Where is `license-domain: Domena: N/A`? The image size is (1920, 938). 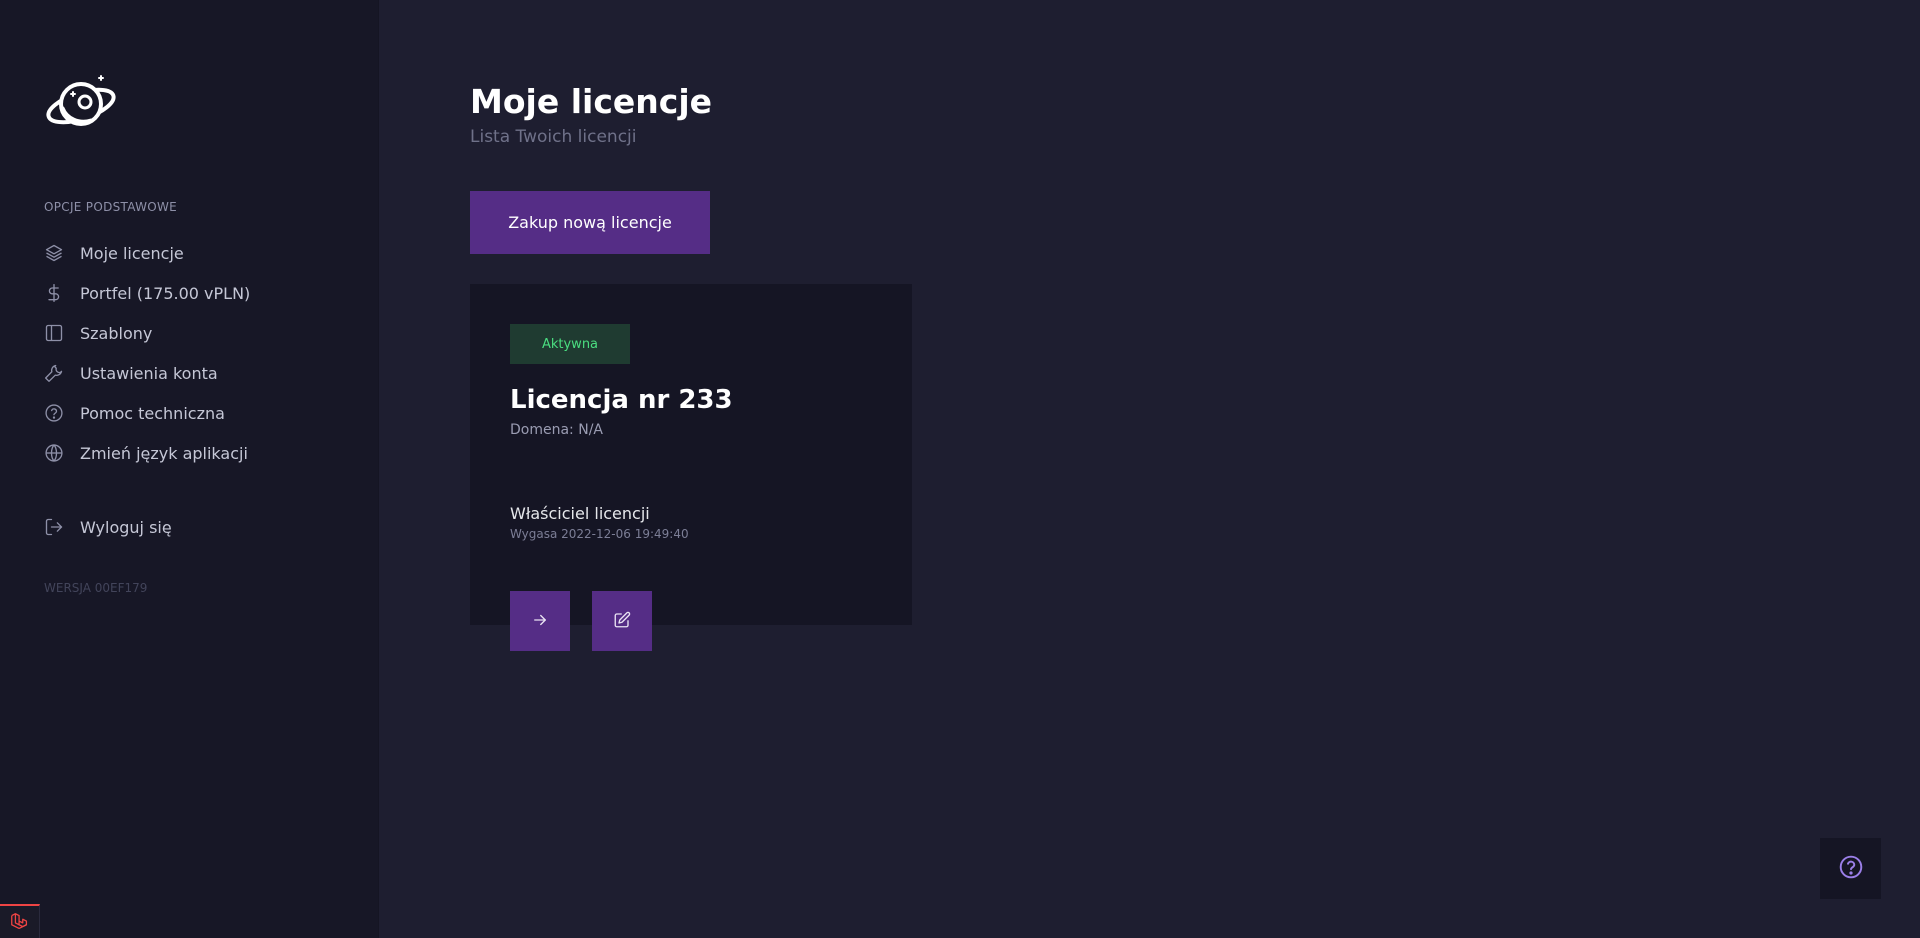
license-domain: Domena: N/A is located at coordinates (556, 430).